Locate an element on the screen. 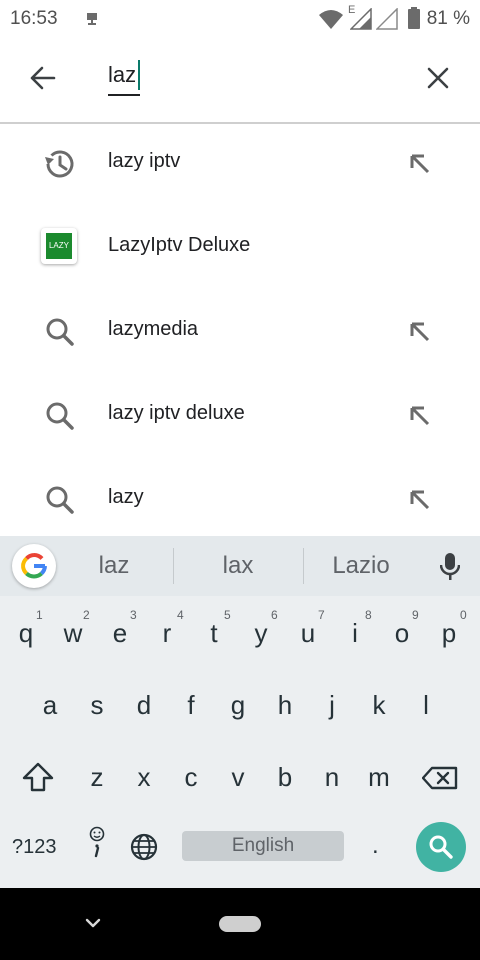  shift-icon is located at coordinates (38, 777).